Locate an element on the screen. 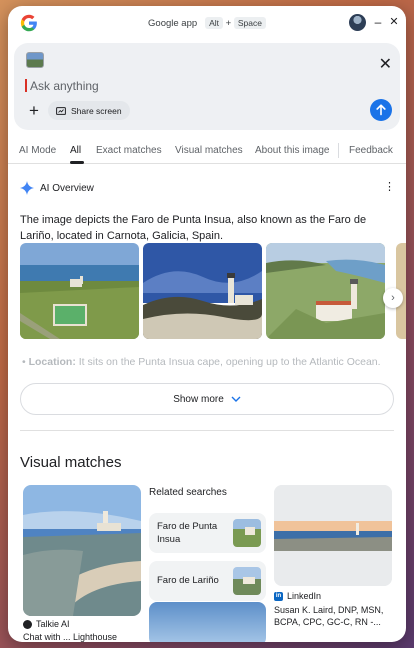  main-match-caption: Chat with ... Lighthouse is located at coordinates (70, 637).